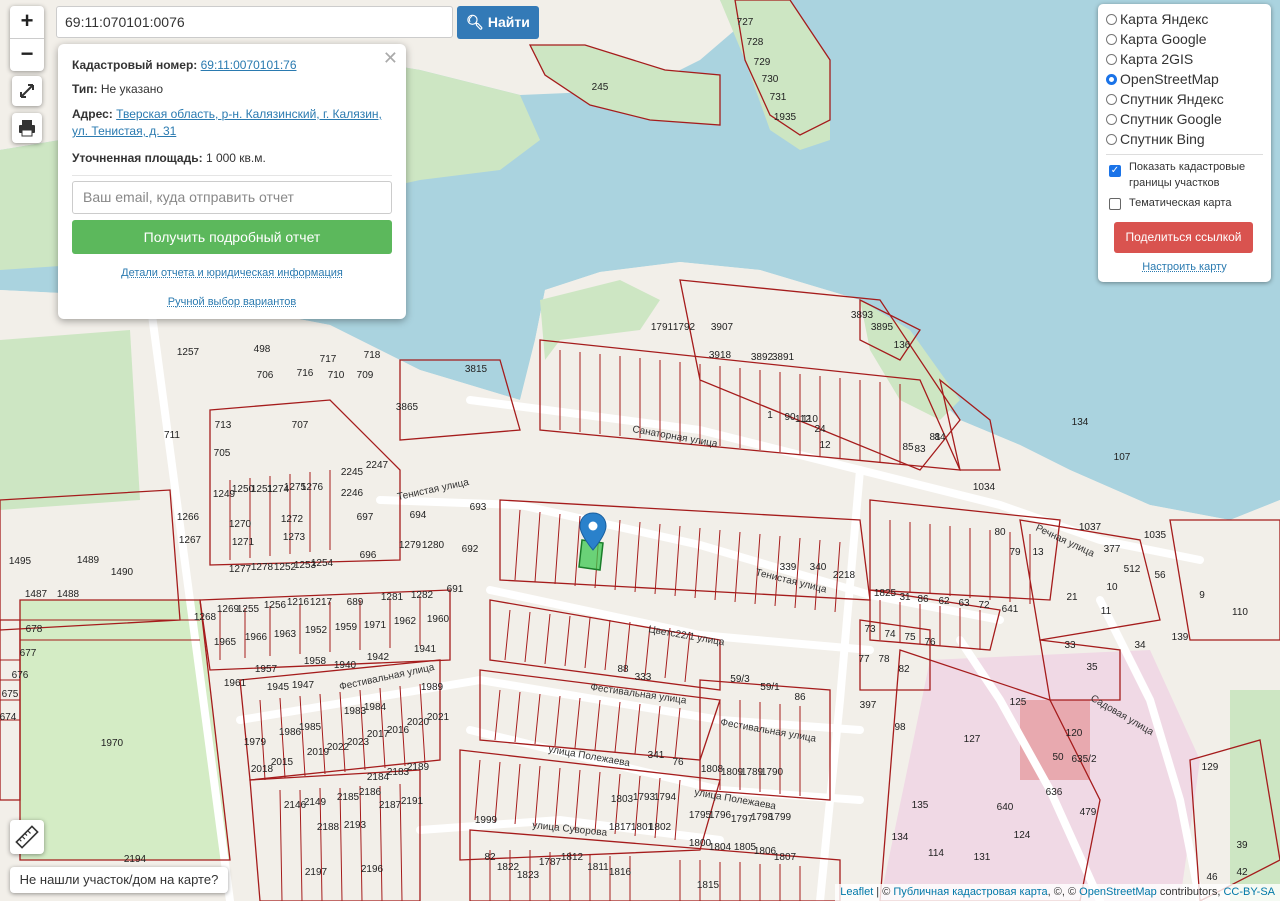  What do you see at coordinates (1242, 845) in the screenshot?
I see `parcel-number: 39` at bounding box center [1242, 845].